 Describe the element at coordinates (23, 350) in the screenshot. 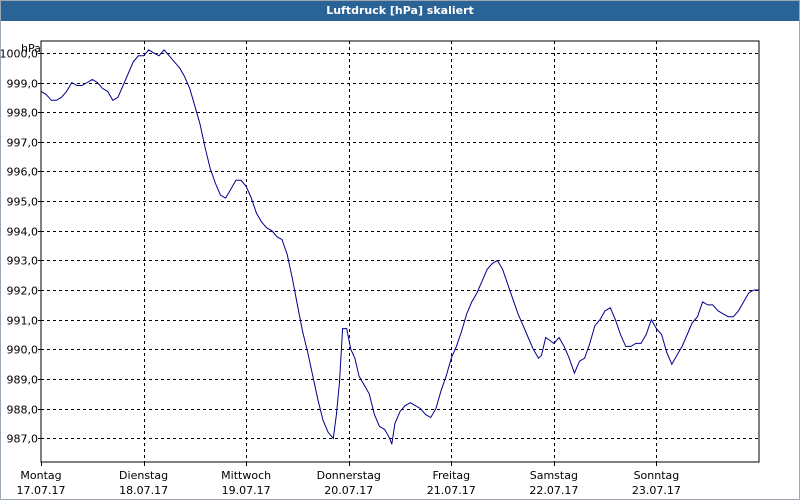

I see `y-tick-label: 990,0` at that location.